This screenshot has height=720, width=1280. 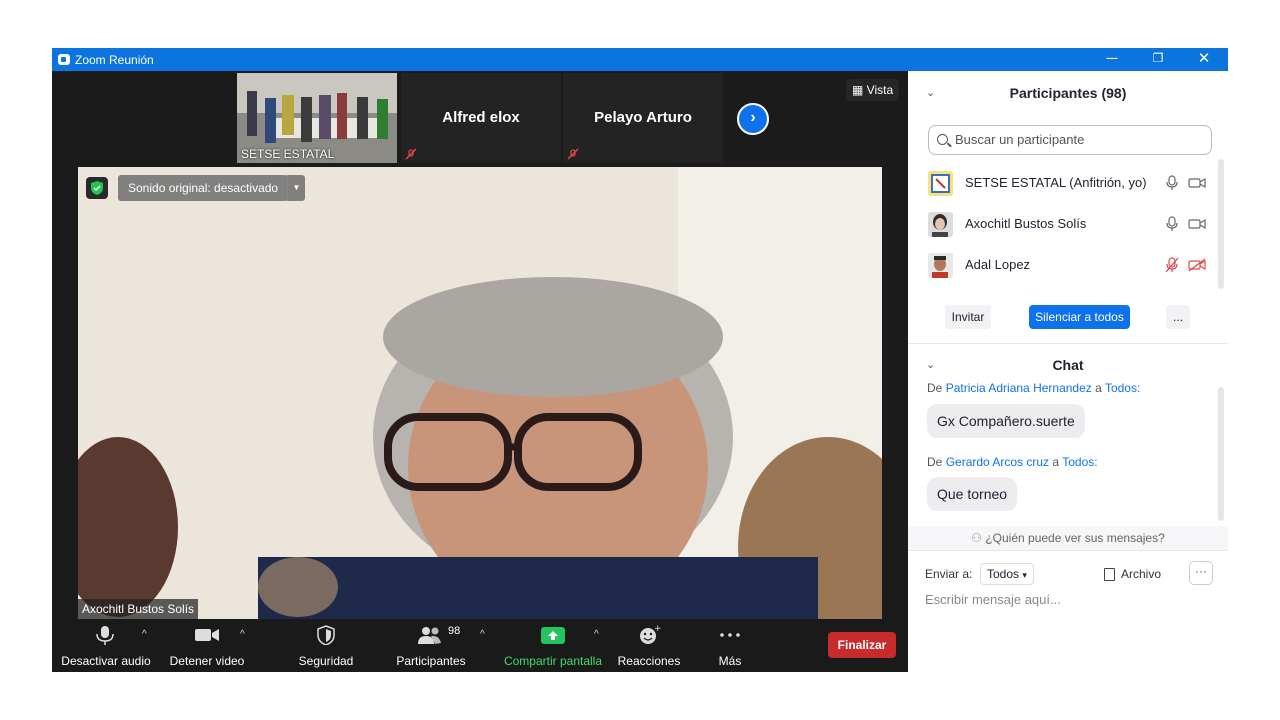 I want to click on more-label: Más, so click(x=730, y=661).